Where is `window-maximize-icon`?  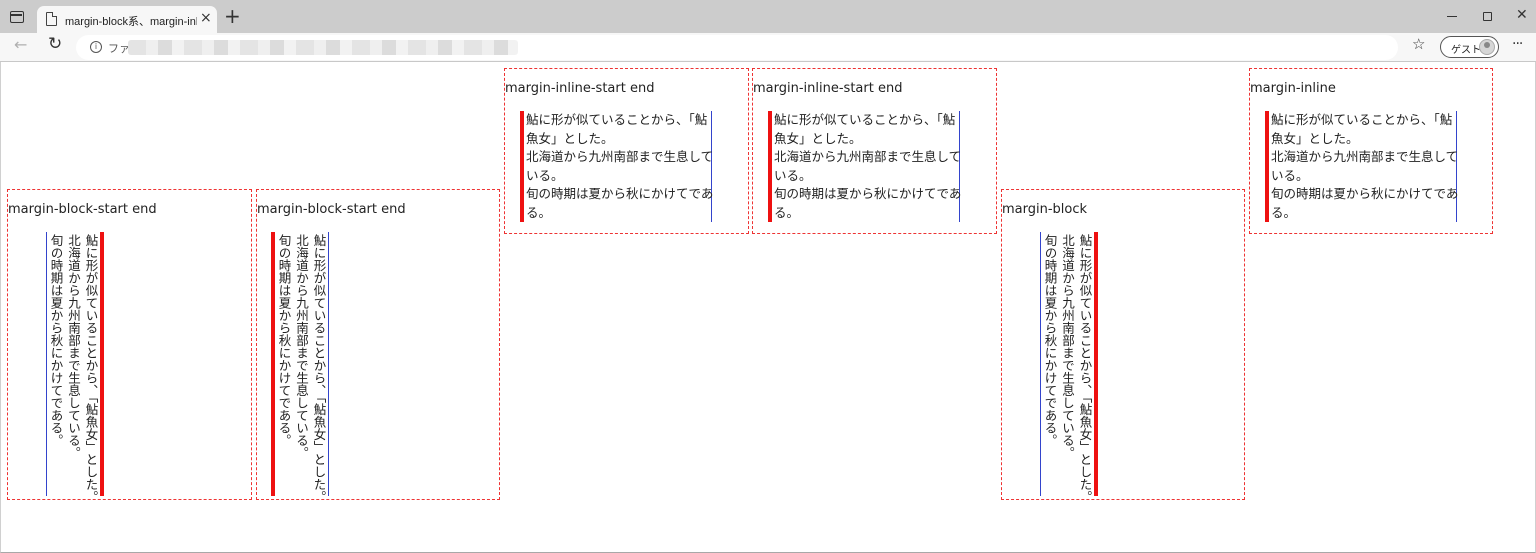
window-maximize-icon is located at coordinates (1487, 16).